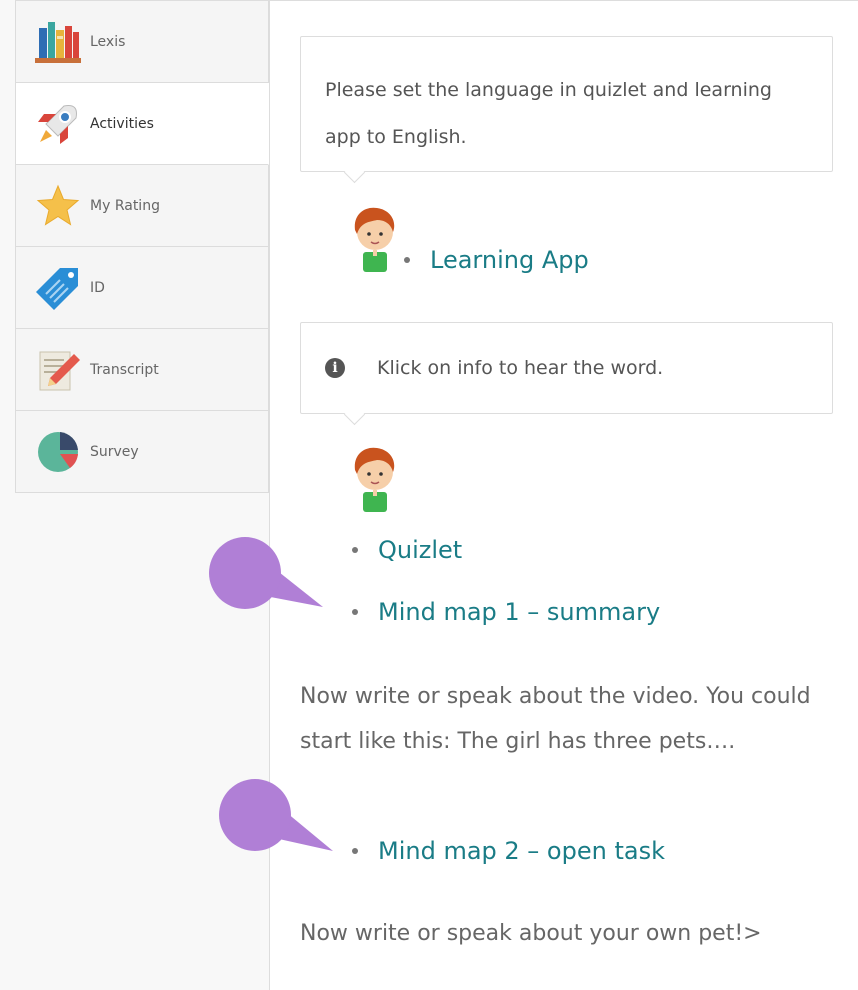  What do you see at coordinates (97, 287) in the screenshot?
I see `sidebar-item-label: ID` at bounding box center [97, 287].